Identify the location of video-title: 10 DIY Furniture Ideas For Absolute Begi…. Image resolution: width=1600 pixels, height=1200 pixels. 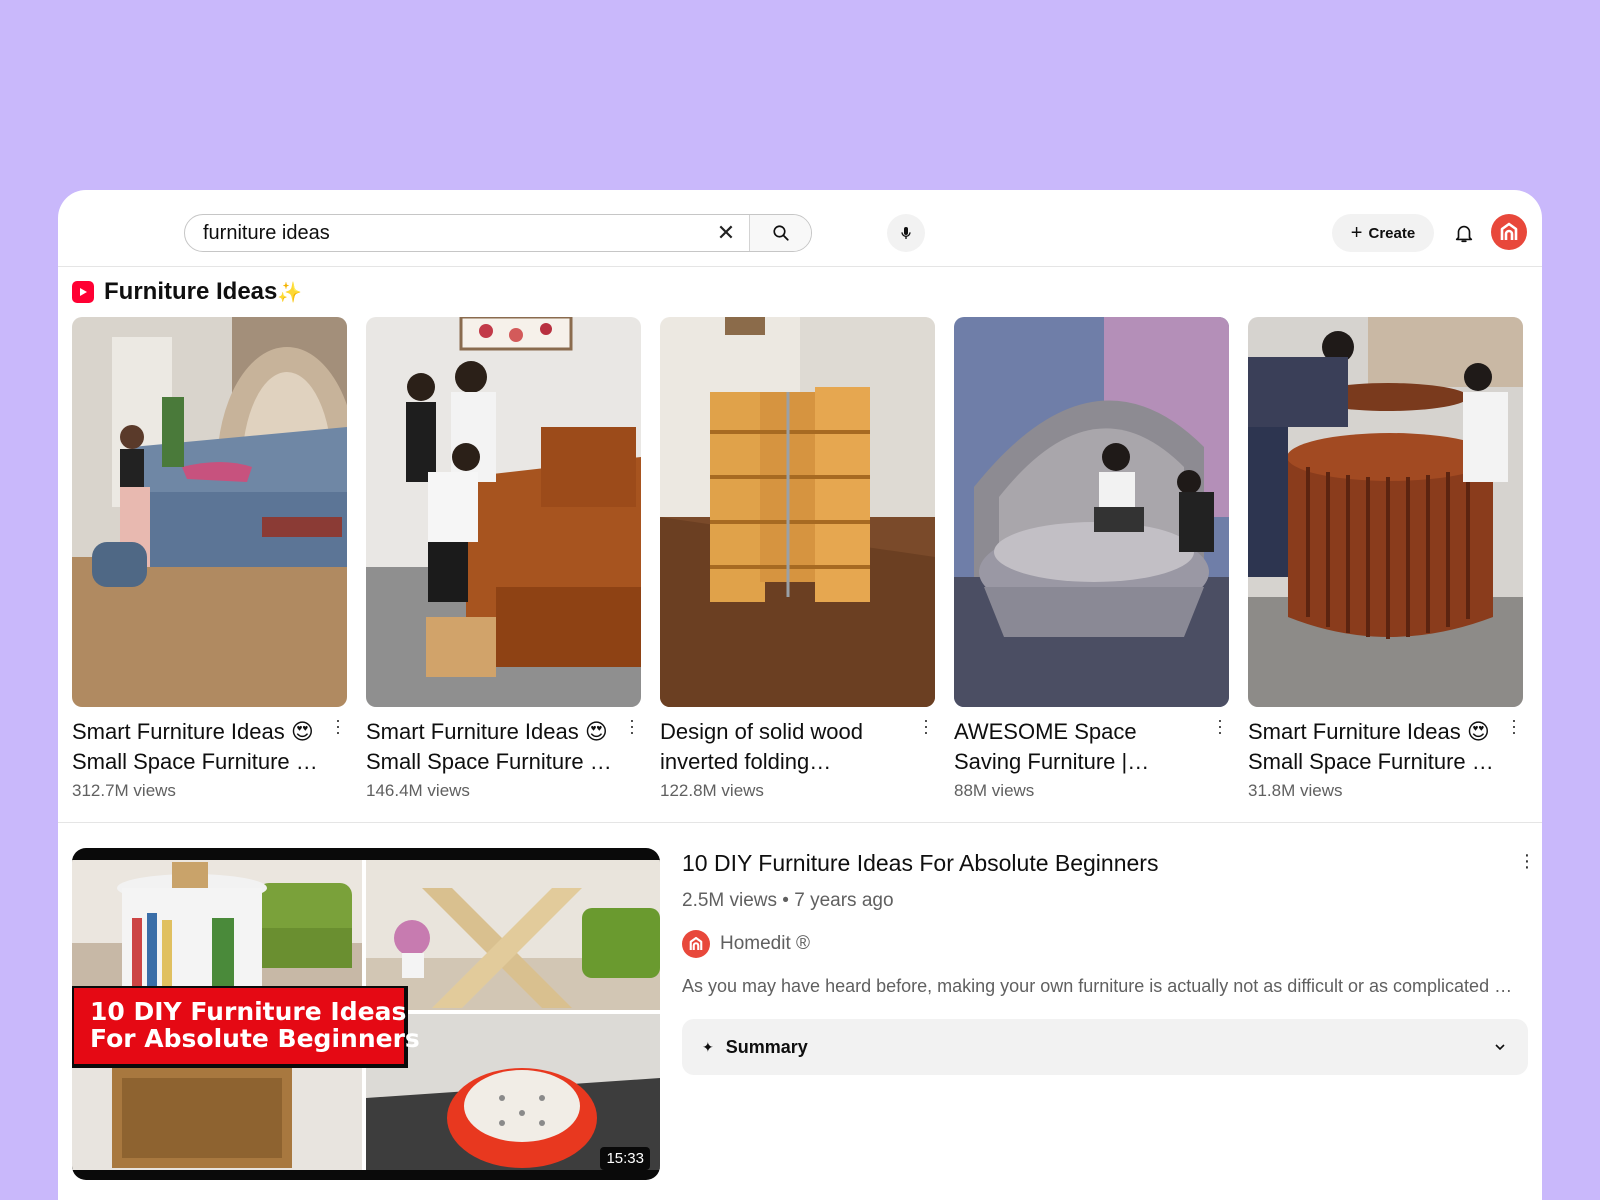
(1105, 863).